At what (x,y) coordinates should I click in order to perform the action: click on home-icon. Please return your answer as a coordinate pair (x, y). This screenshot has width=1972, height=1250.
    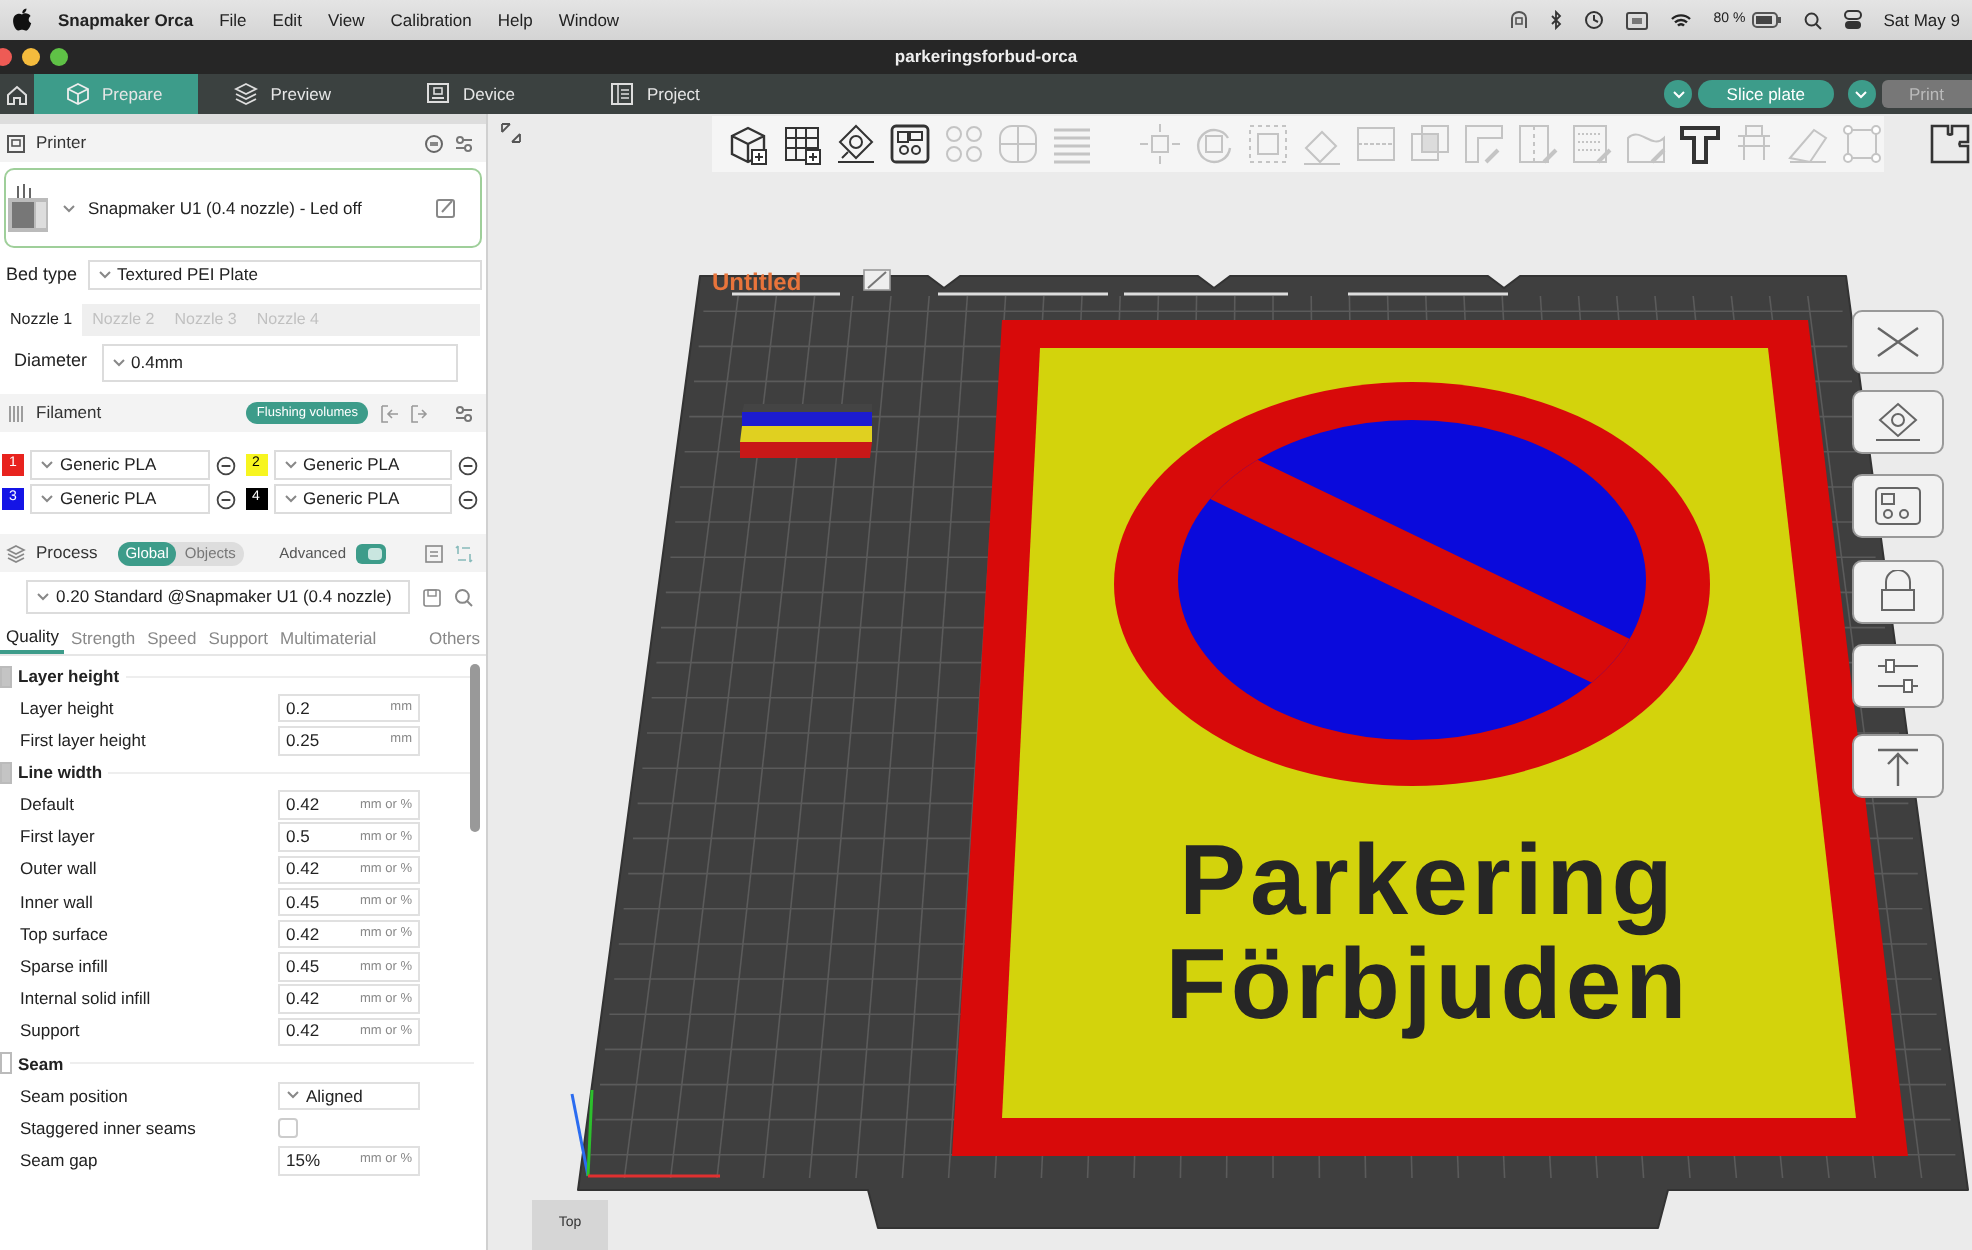
    Looking at the image, I should click on (17, 94).